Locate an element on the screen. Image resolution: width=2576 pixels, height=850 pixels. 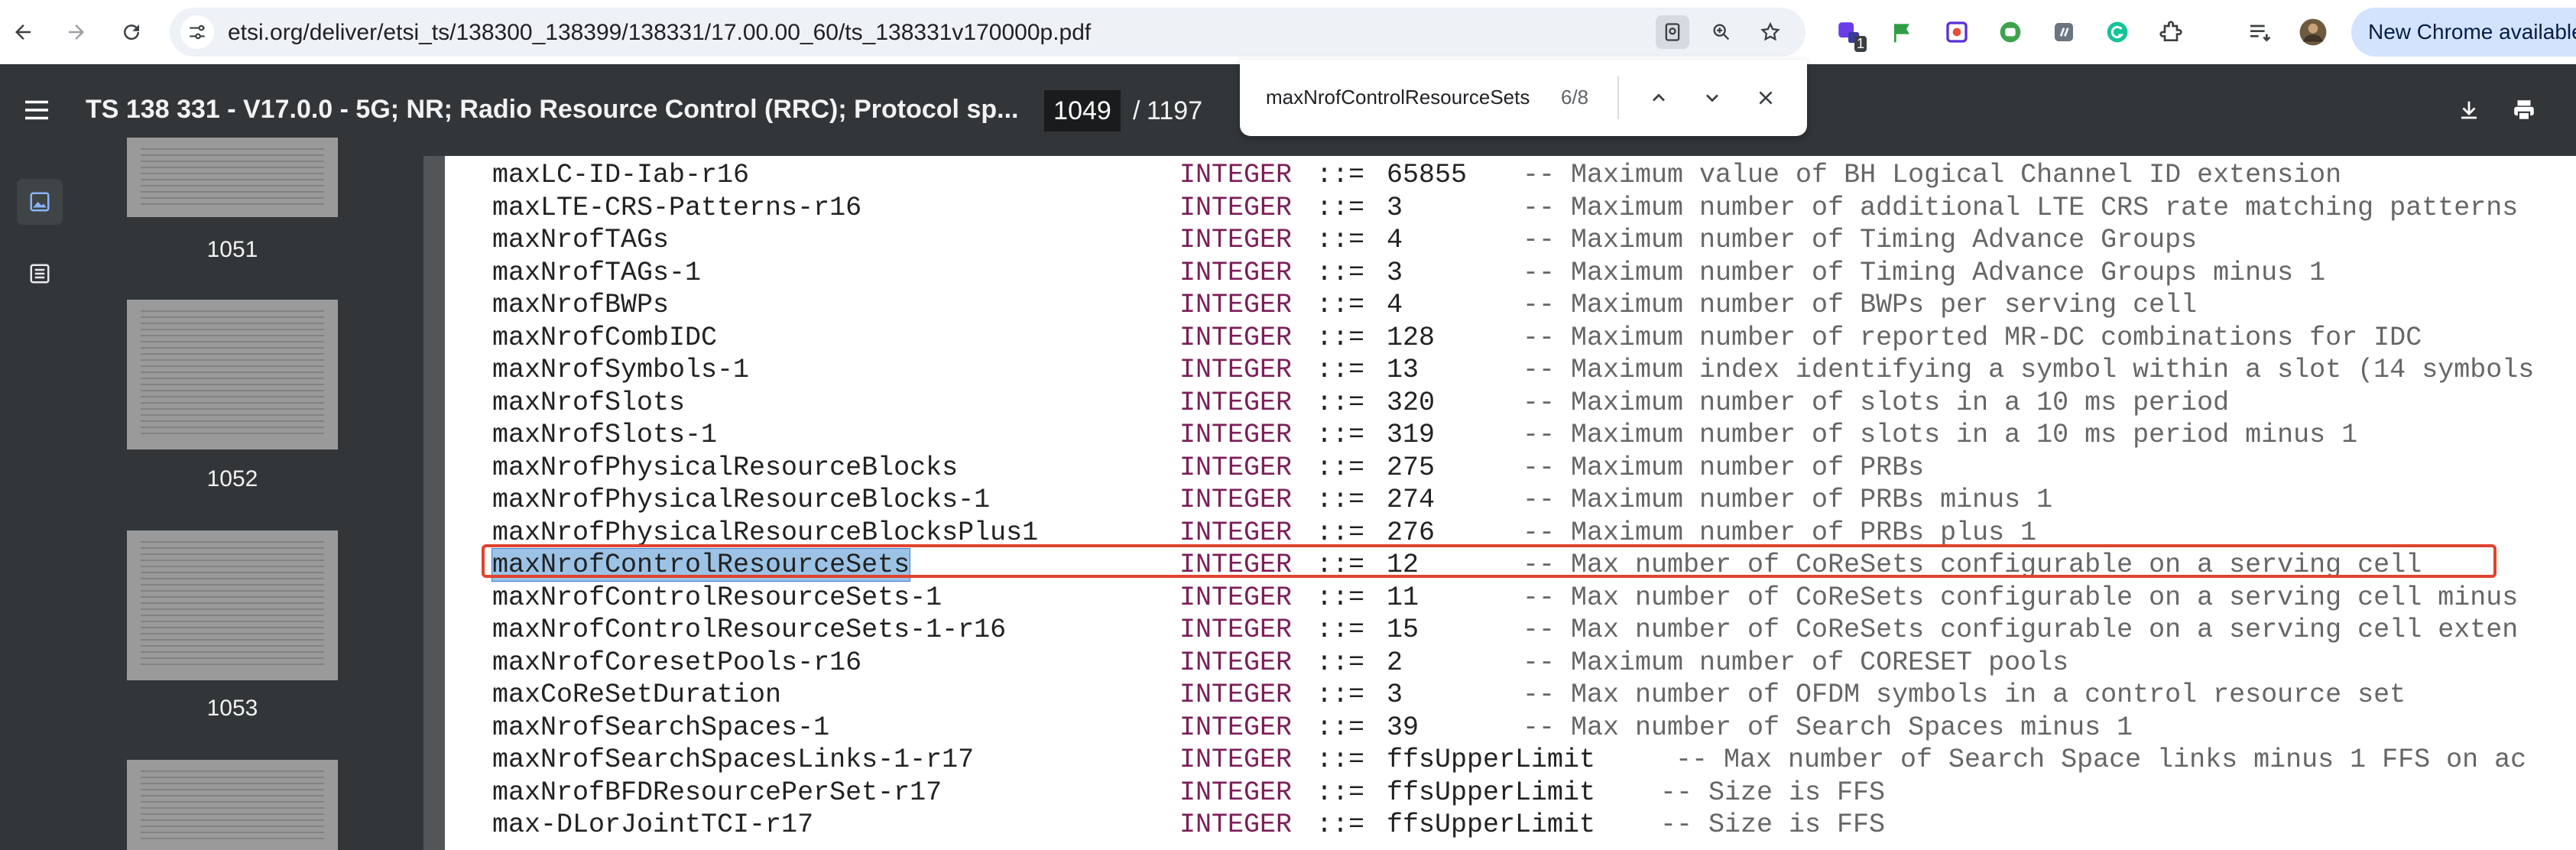
constant-name: maxLTE-CRS-Patterns-r16 is located at coordinates (677, 208).